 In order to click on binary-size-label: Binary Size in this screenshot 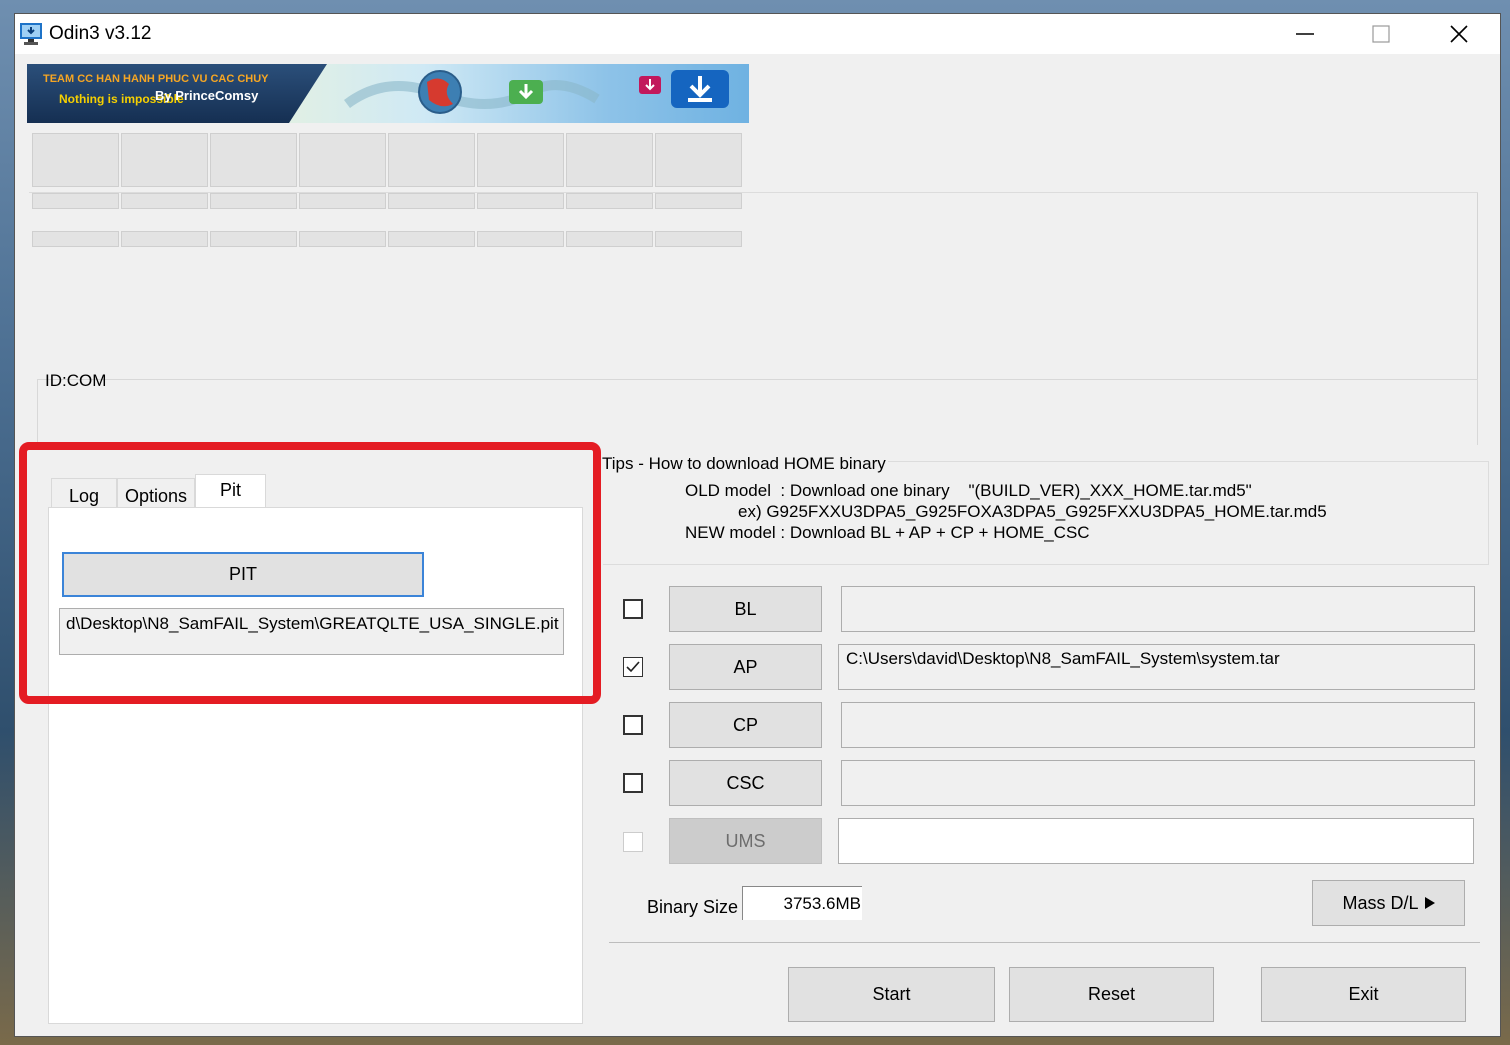, I will do `click(693, 907)`.